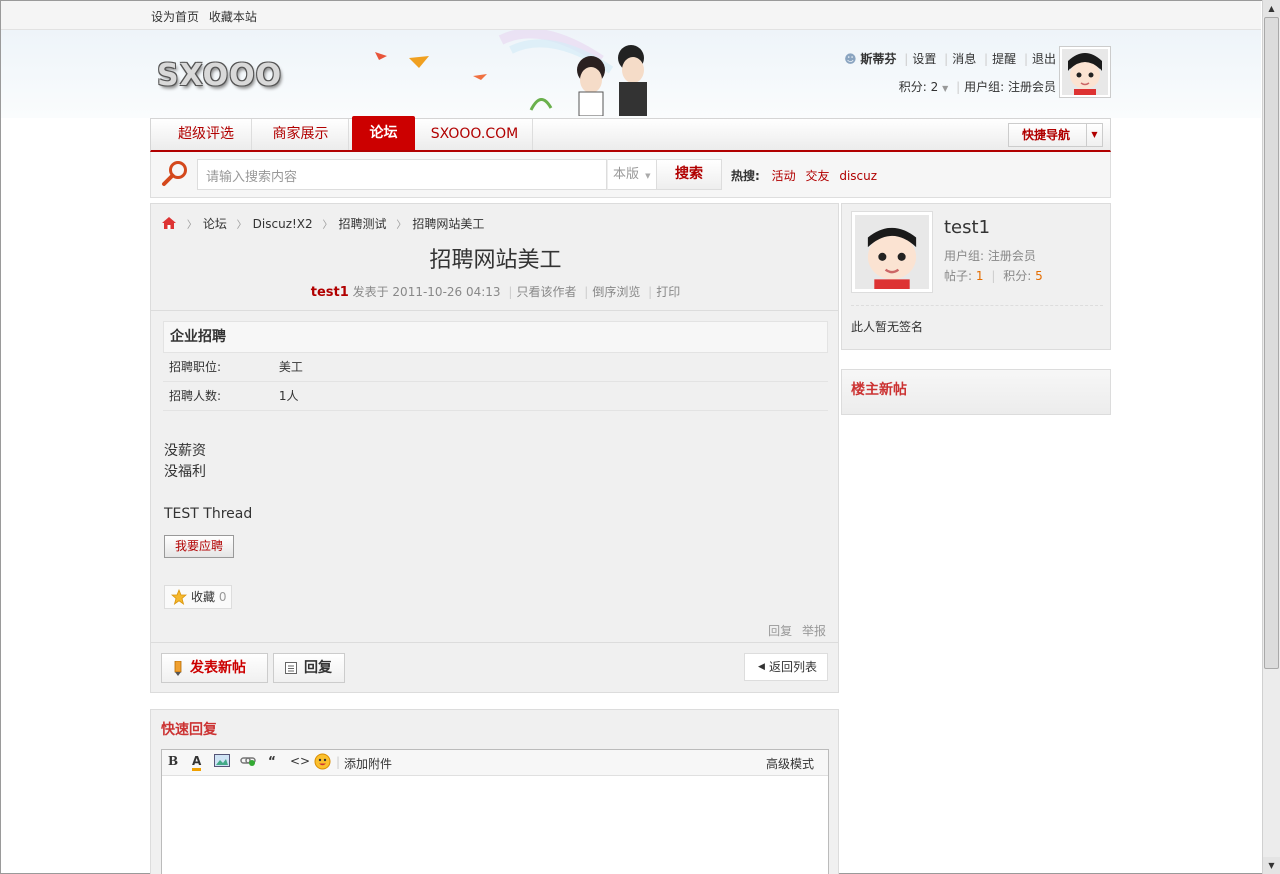 This screenshot has height=874, width=1280. What do you see at coordinates (878, 59) in the screenshot?
I see `username-link: 斯蒂芬` at bounding box center [878, 59].